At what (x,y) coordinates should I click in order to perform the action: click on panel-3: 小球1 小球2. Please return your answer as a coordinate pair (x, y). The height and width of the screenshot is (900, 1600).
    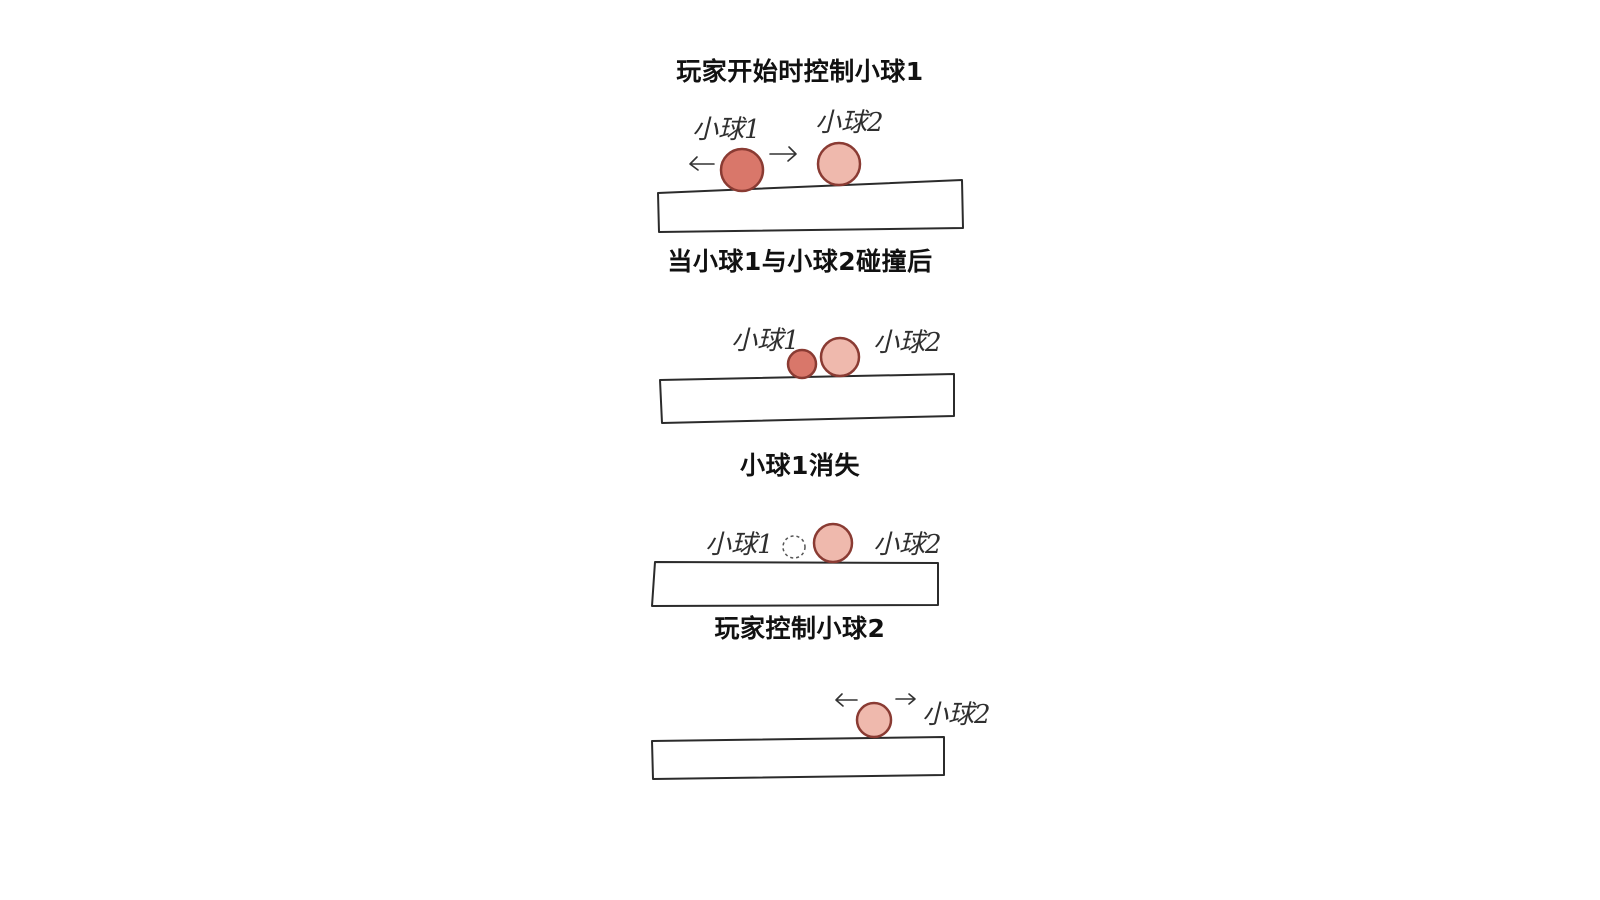
    Looking at the image, I should click on (796, 564).